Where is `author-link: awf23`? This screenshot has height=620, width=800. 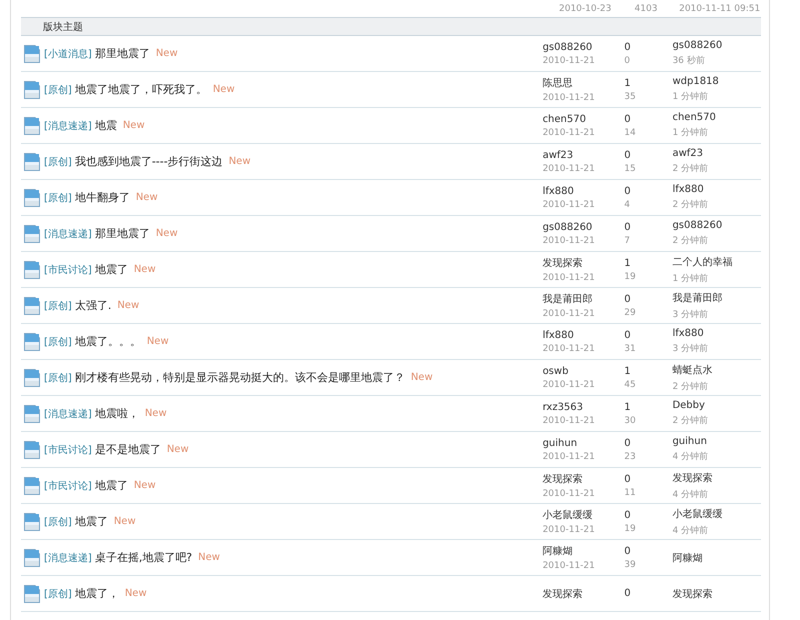 author-link: awf23 is located at coordinates (583, 155).